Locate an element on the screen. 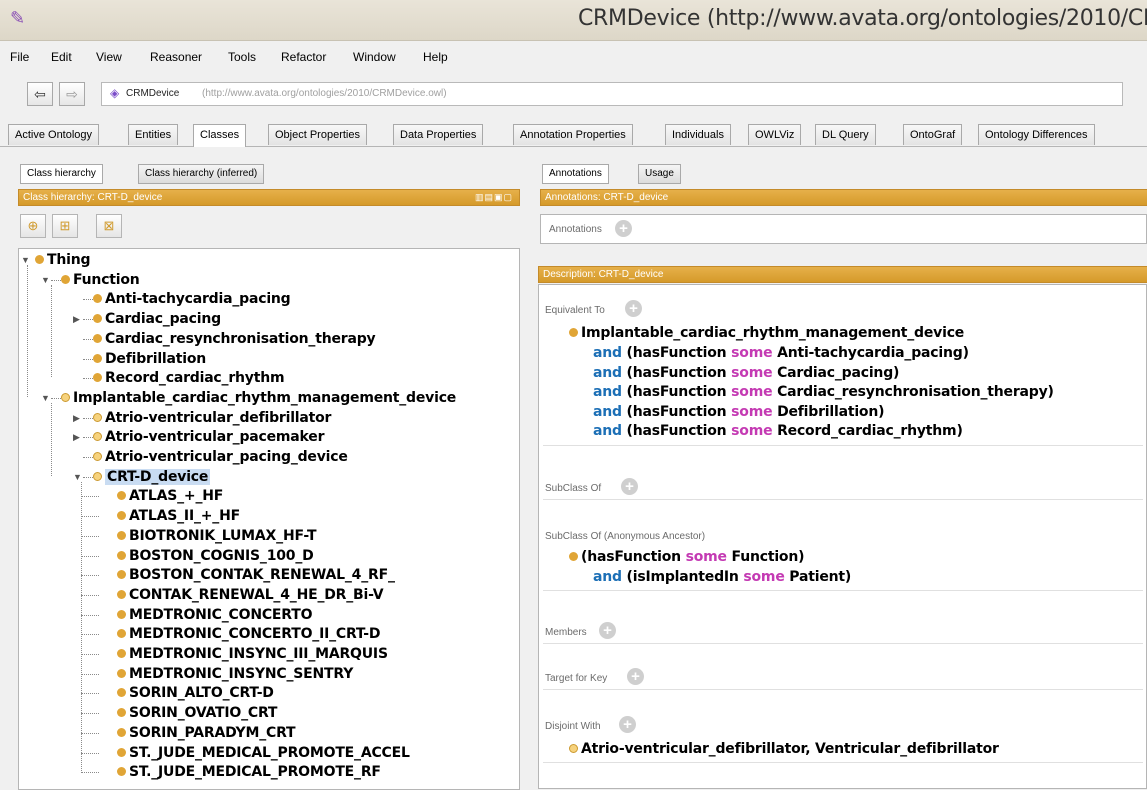 This screenshot has height=790, width=1147. back-button: ⇦ is located at coordinates (40, 94).